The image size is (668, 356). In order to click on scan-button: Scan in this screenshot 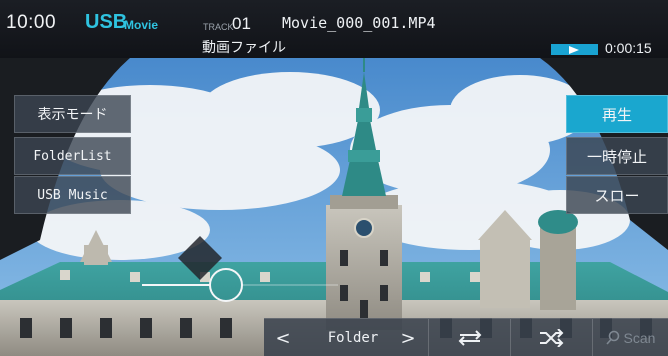, I will do `click(630, 337)`.